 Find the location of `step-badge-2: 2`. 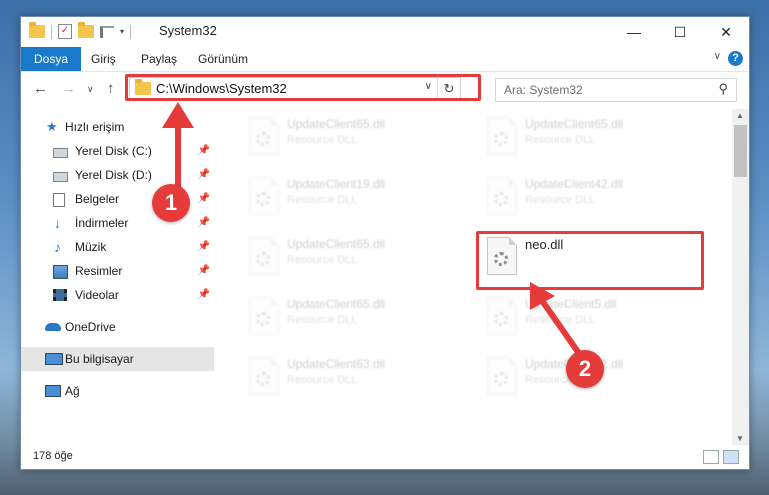

step-badge-2: 2 is located at coordinates (585, 369).